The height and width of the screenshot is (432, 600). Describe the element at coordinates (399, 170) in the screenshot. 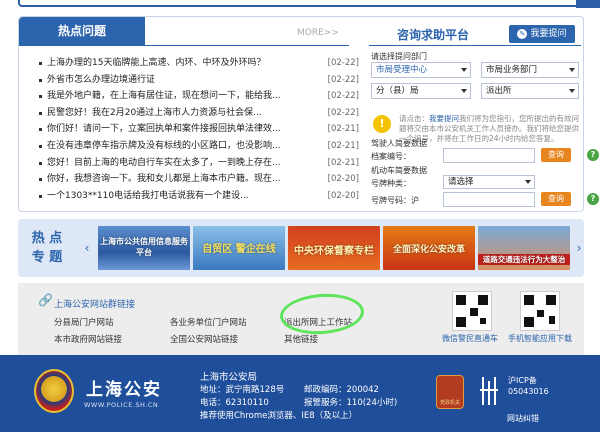

I see `vehicle-label: 机动车简要数据` at that location.